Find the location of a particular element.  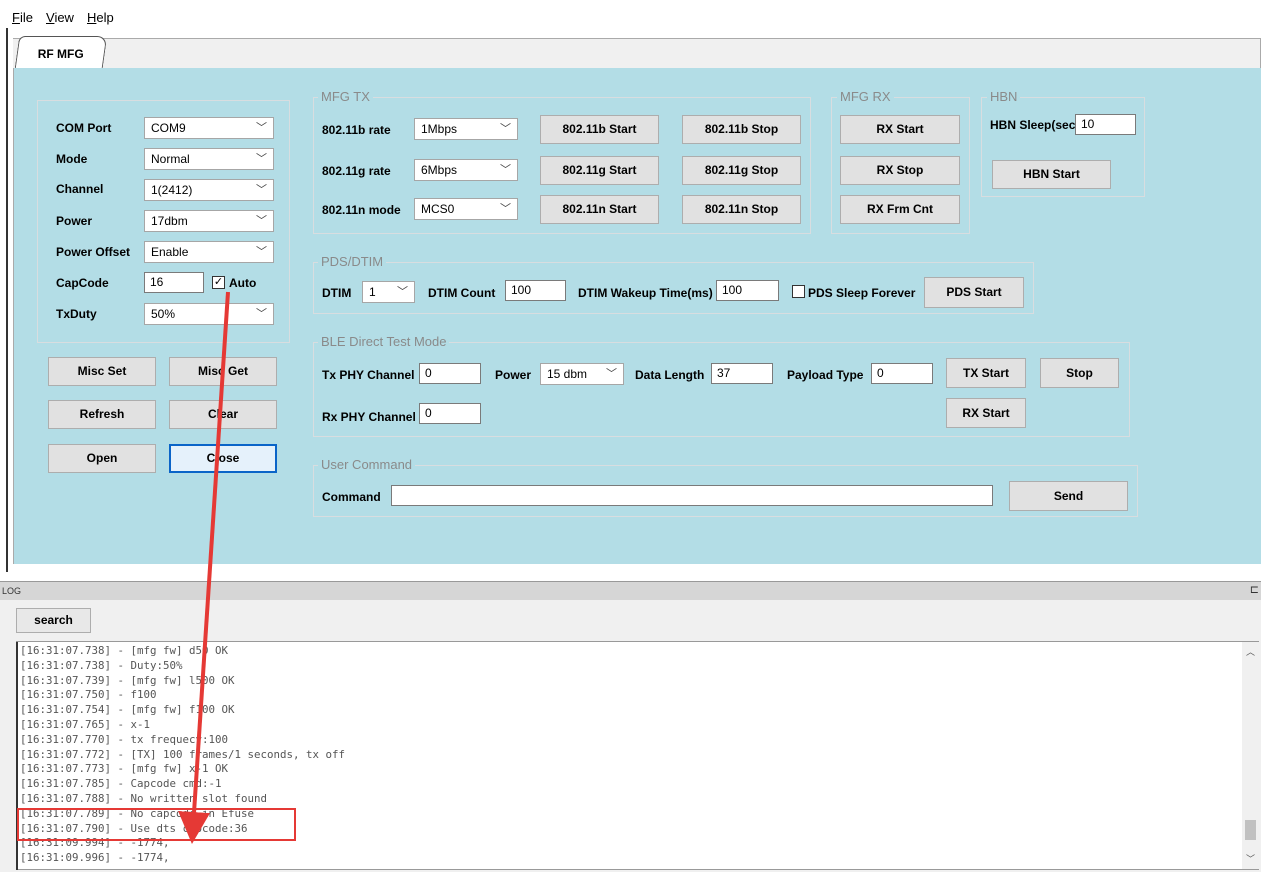

annotation-arrow is located at coordinates (204, 567).